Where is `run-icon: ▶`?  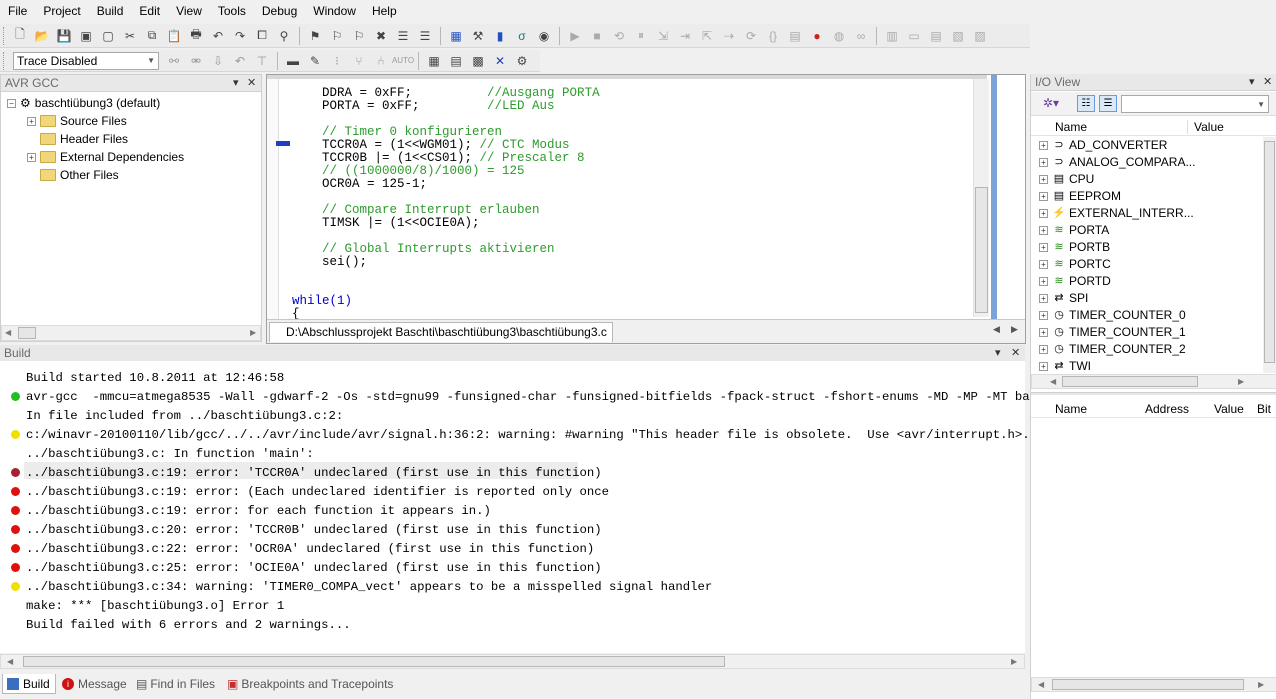
run-icon: ▶ is located at coordinates (575, 36).